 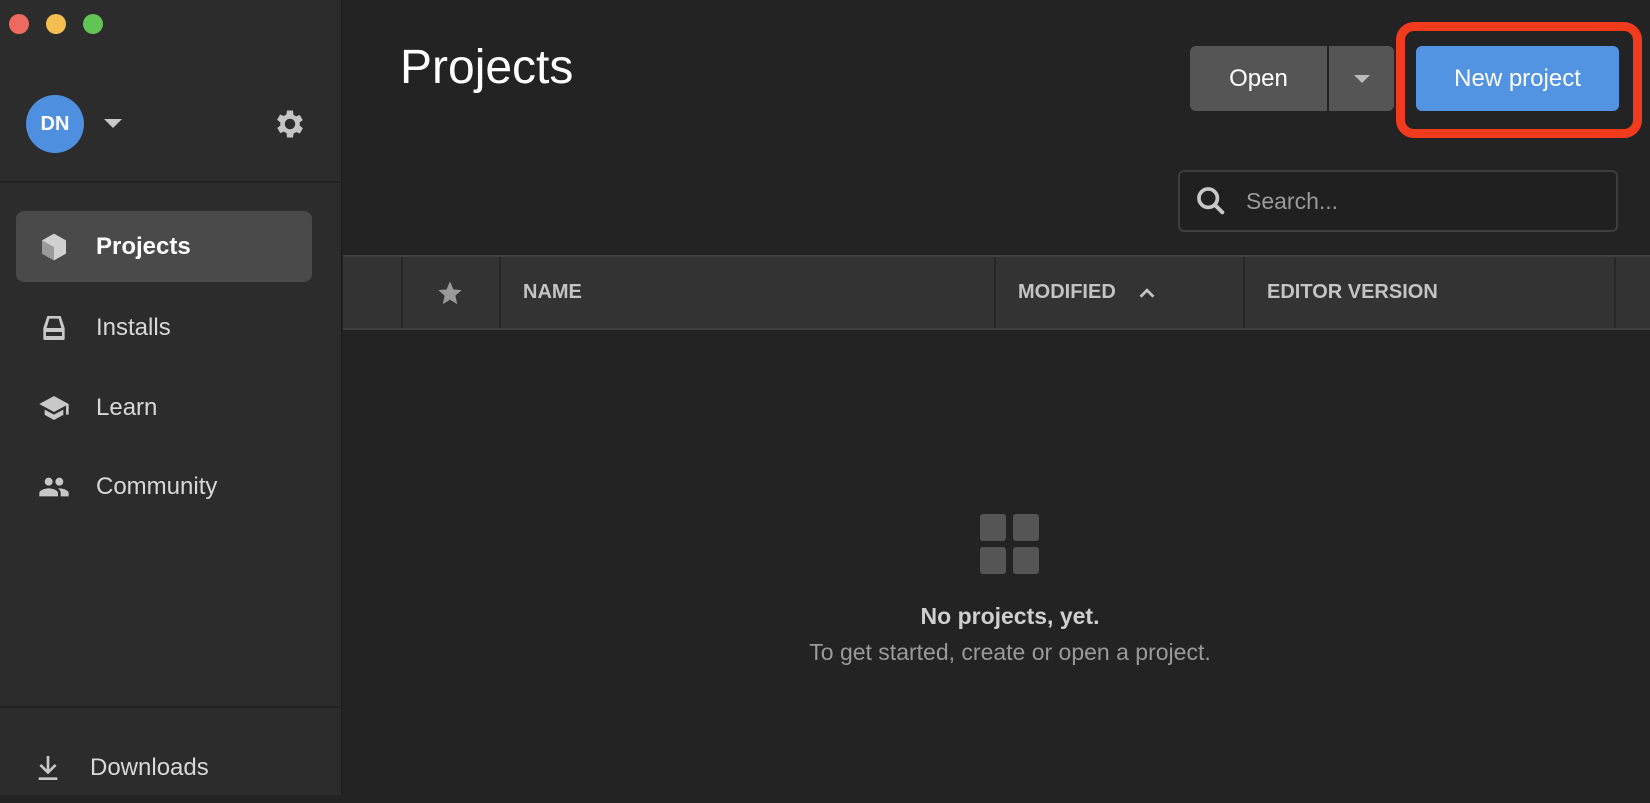 I want to click on grid-icon, so click(x=1009, y=544).